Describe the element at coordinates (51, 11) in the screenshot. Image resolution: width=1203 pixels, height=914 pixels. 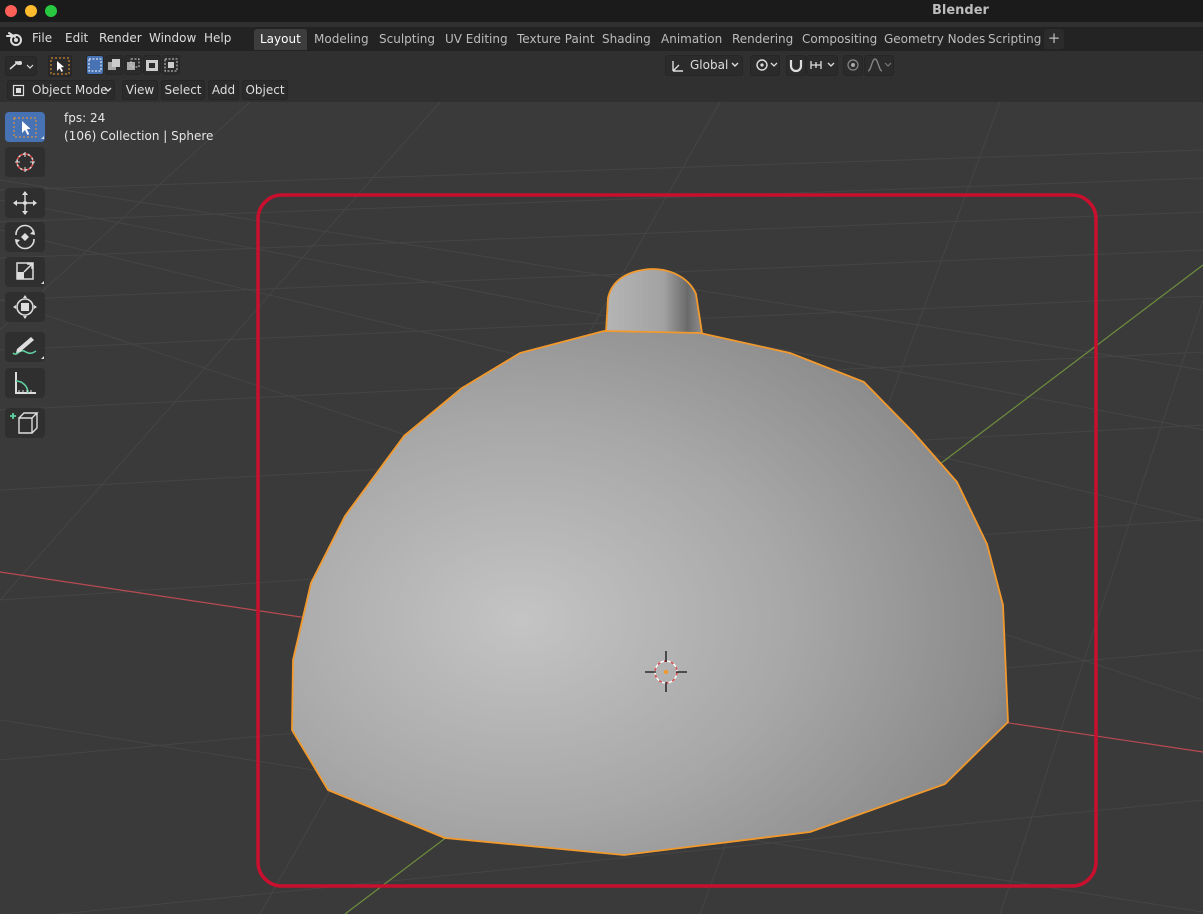
I see `maximize-window-button` at that location.